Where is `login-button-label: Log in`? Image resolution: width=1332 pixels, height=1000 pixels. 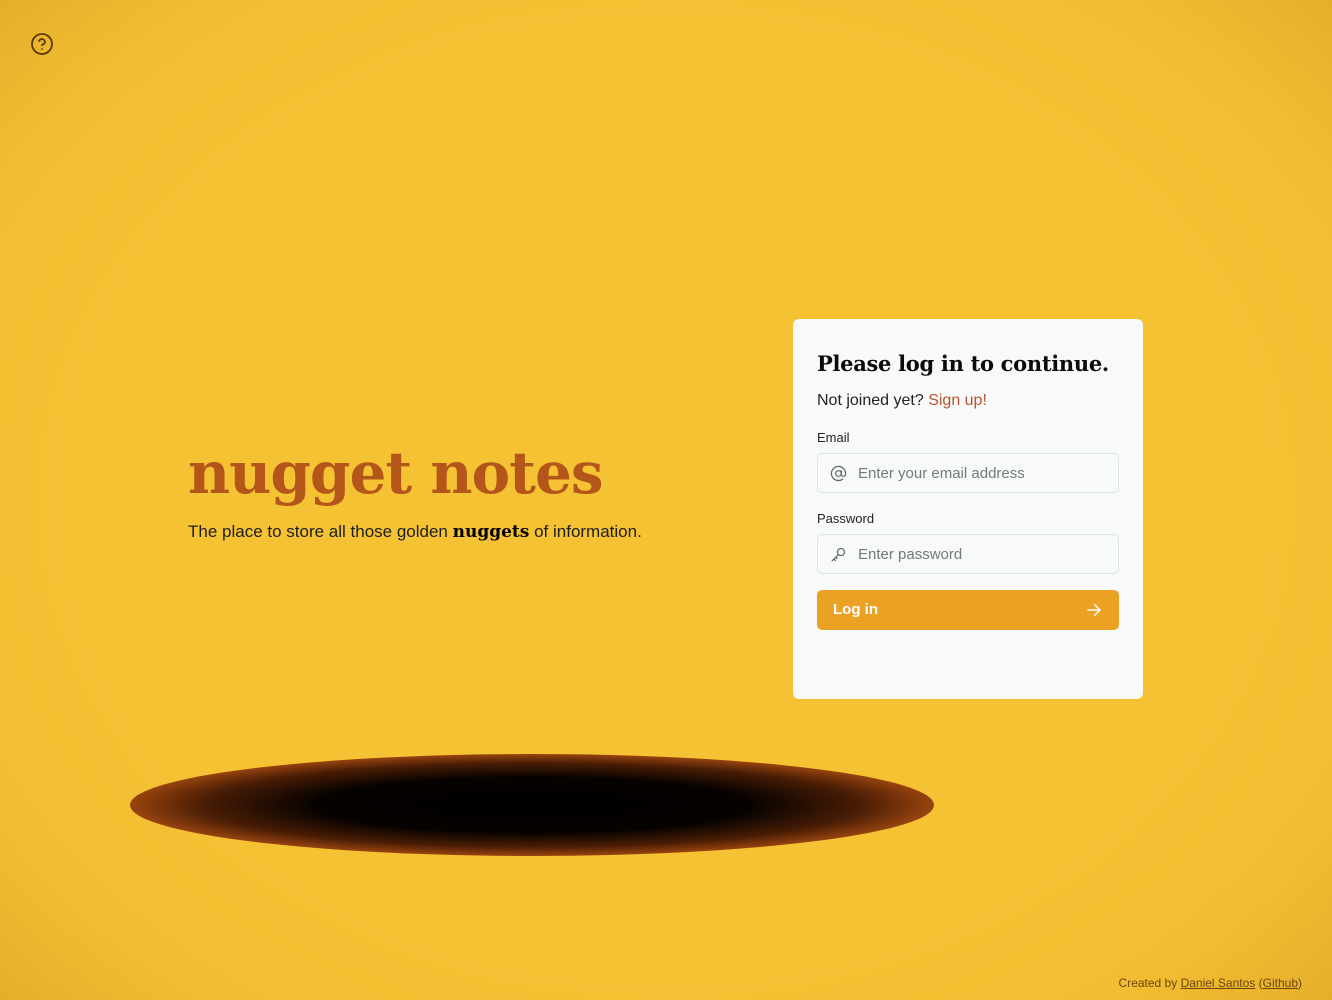
login-button-label: Log in is located at coordinates (855, 609).